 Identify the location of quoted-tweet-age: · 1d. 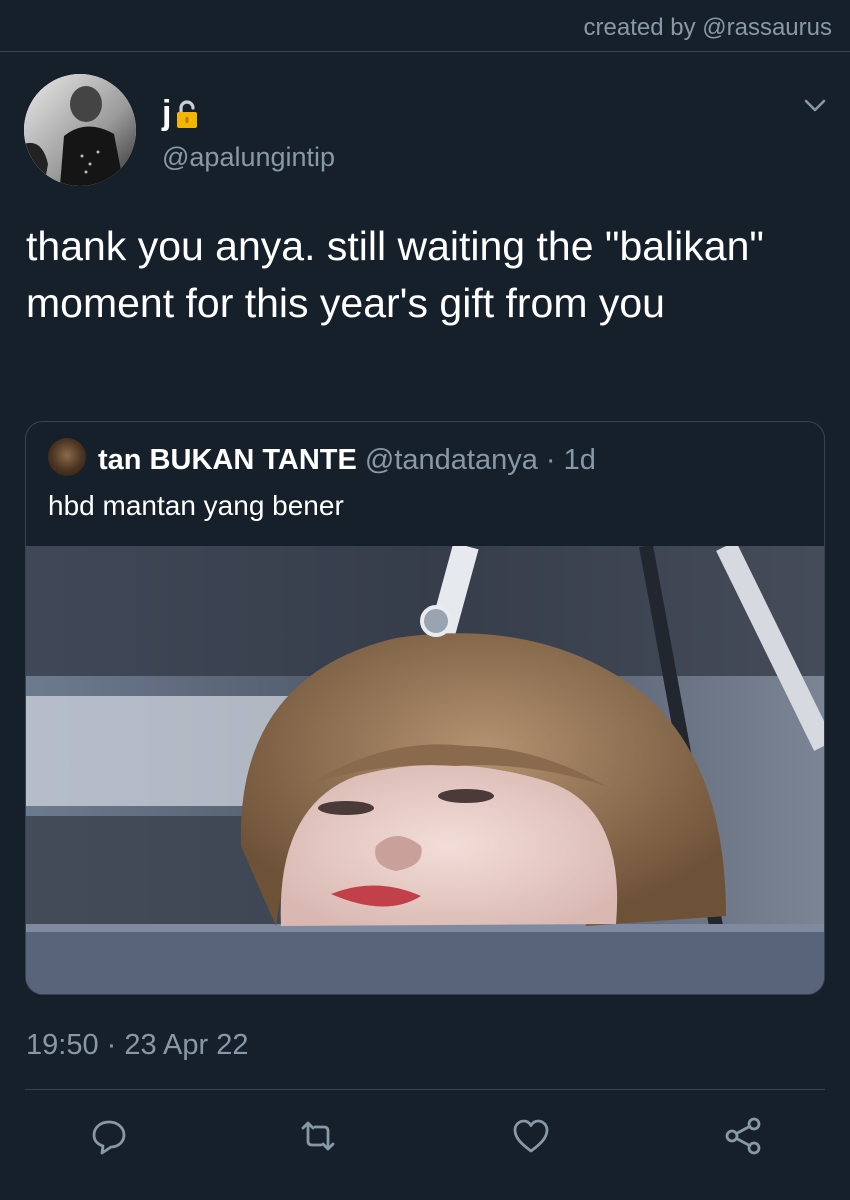
(570, 460).